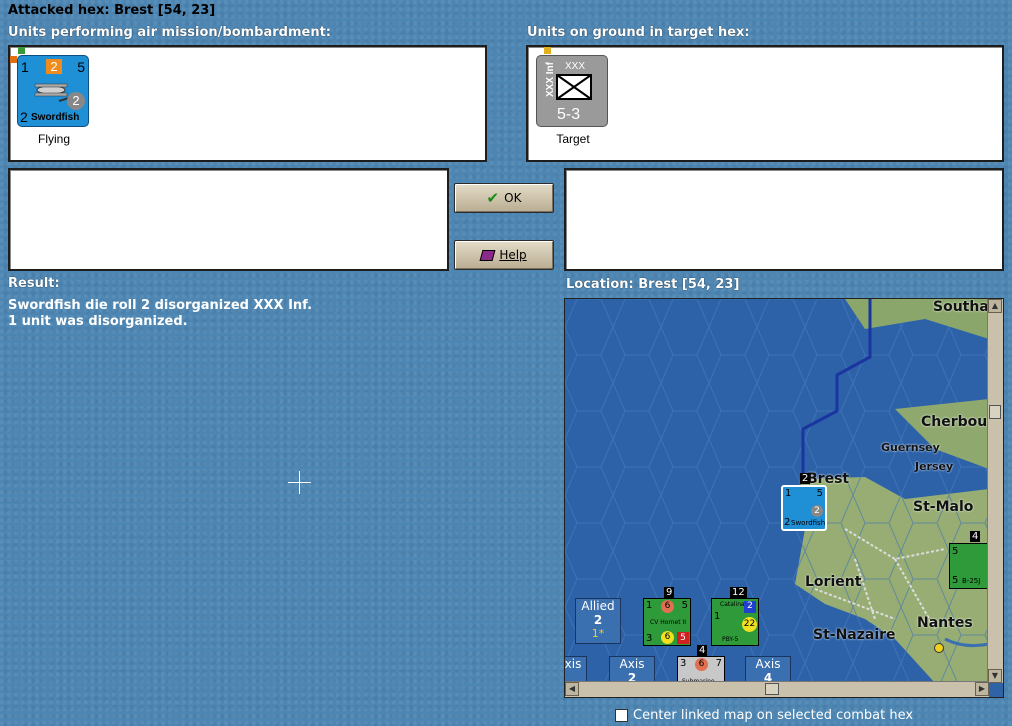 The height and width of the screenshot is (726, 1012). What do you see at coordinates (738, 592) in the screenshot?
I see `stack-count: 12` at bounding box center [738, 592].